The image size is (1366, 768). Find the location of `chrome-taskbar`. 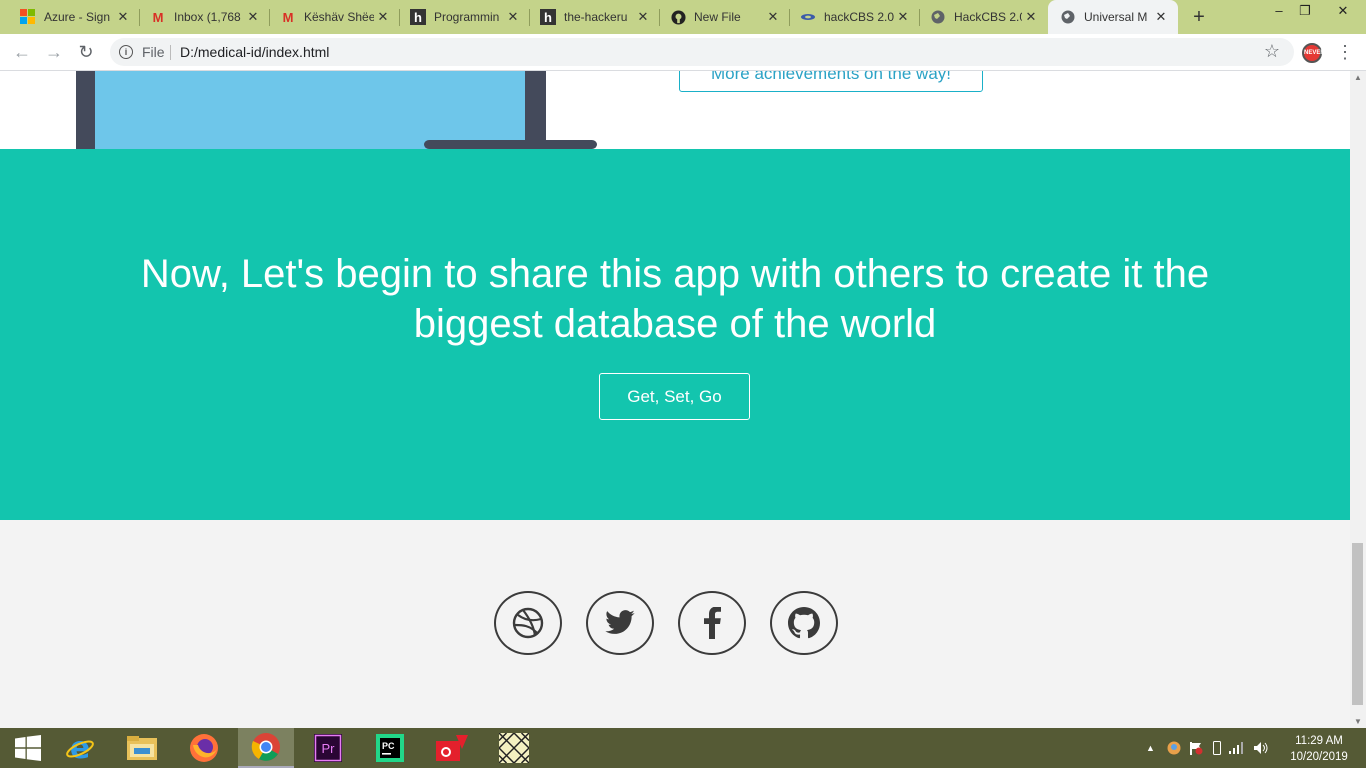

chrome-taskbar is located at coordinates (266, 748).